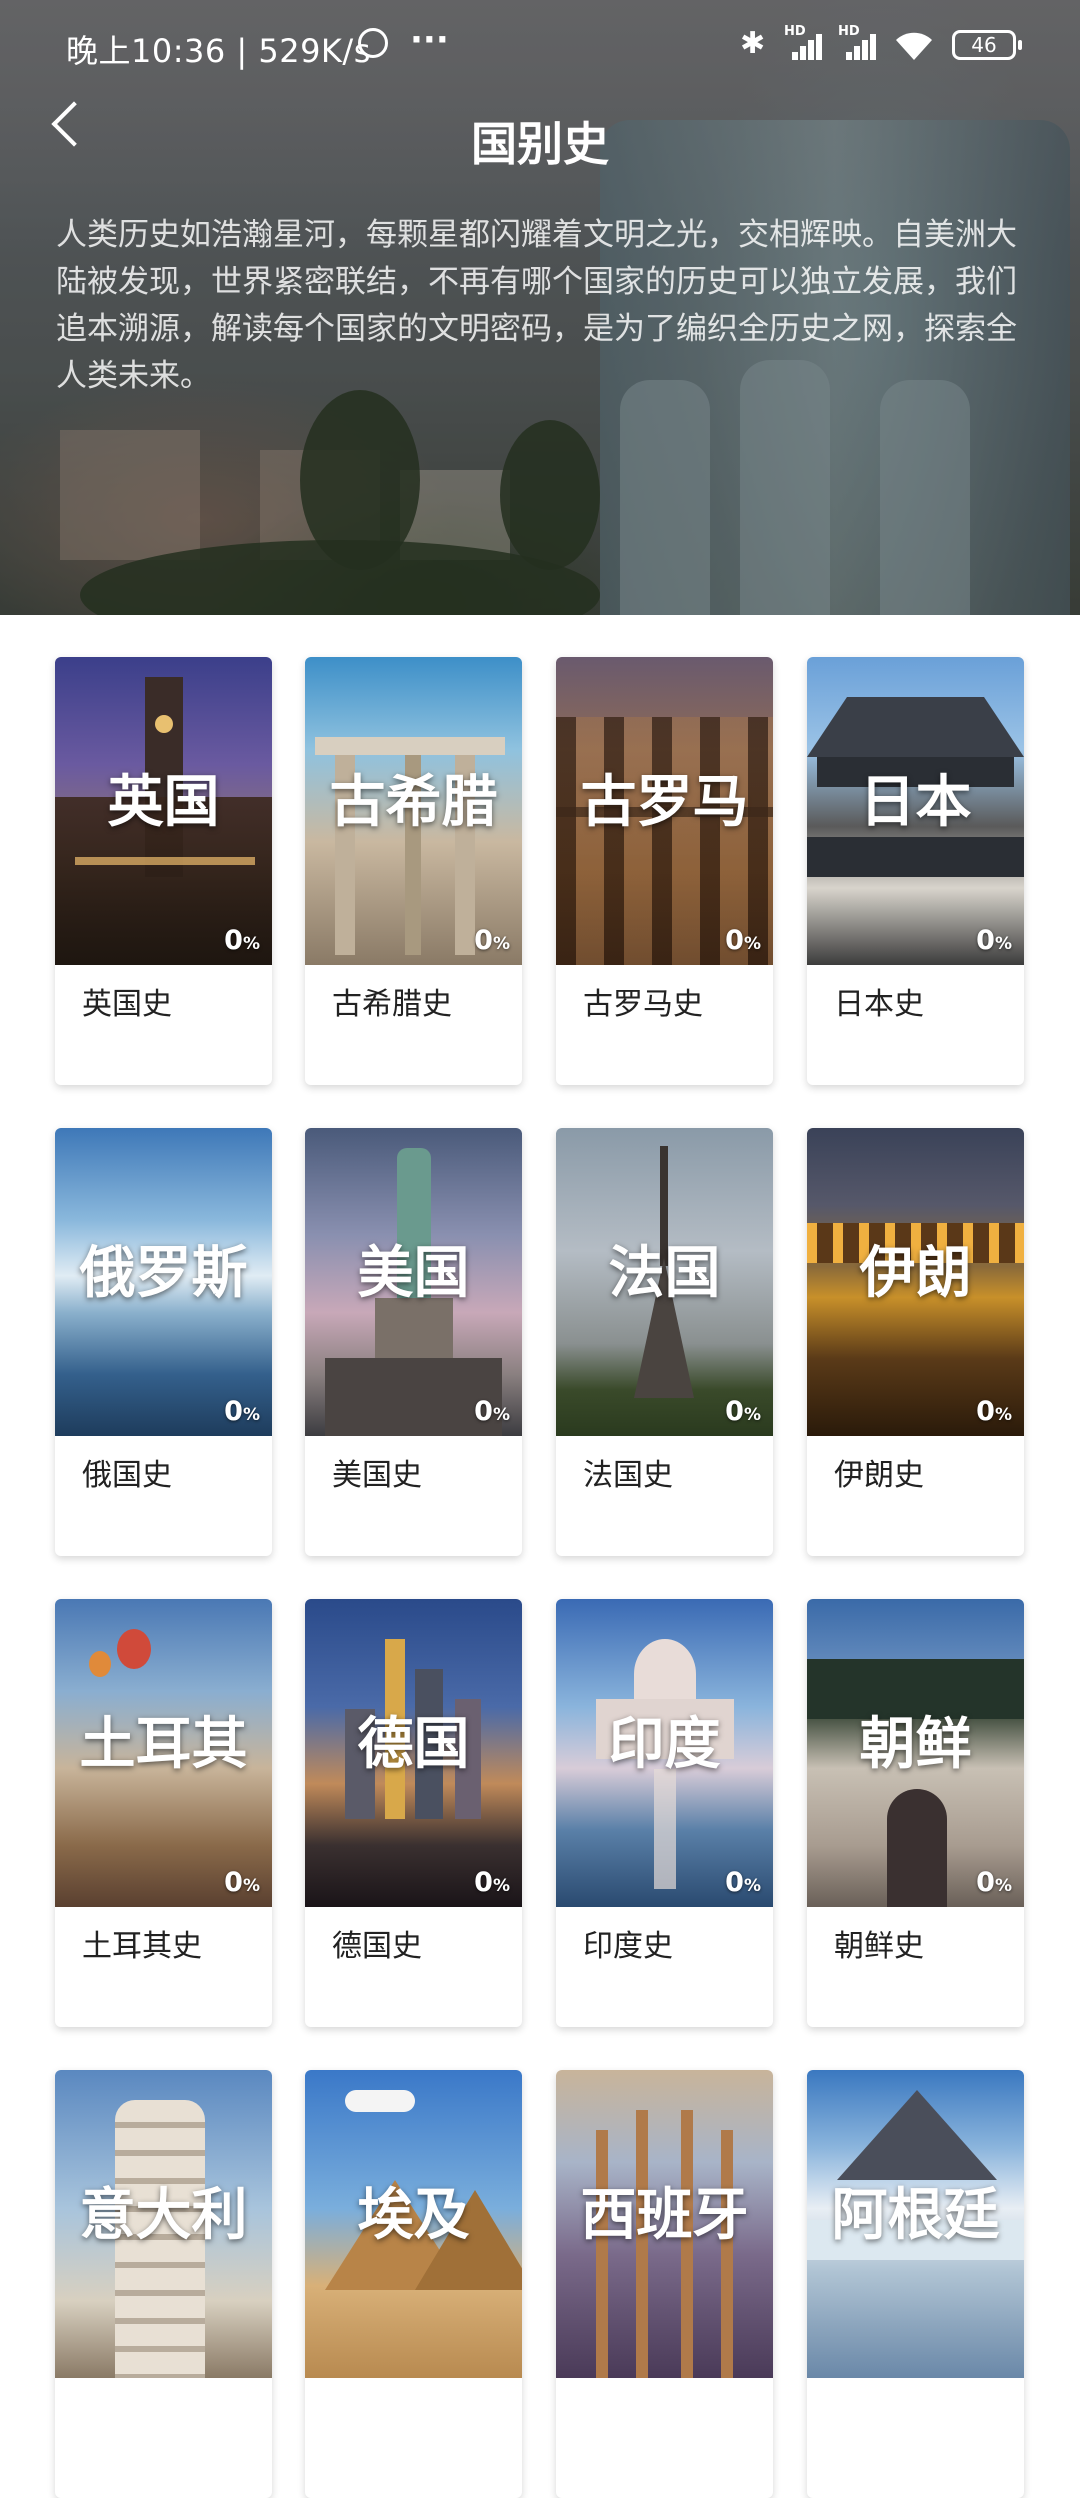 The height and width of the screenshot is (2498, 1080). What do you see at coordinates (915, 2215) in the screenshot?
I see `card-title: 阿根廷` at bounding box center [915, 2215].